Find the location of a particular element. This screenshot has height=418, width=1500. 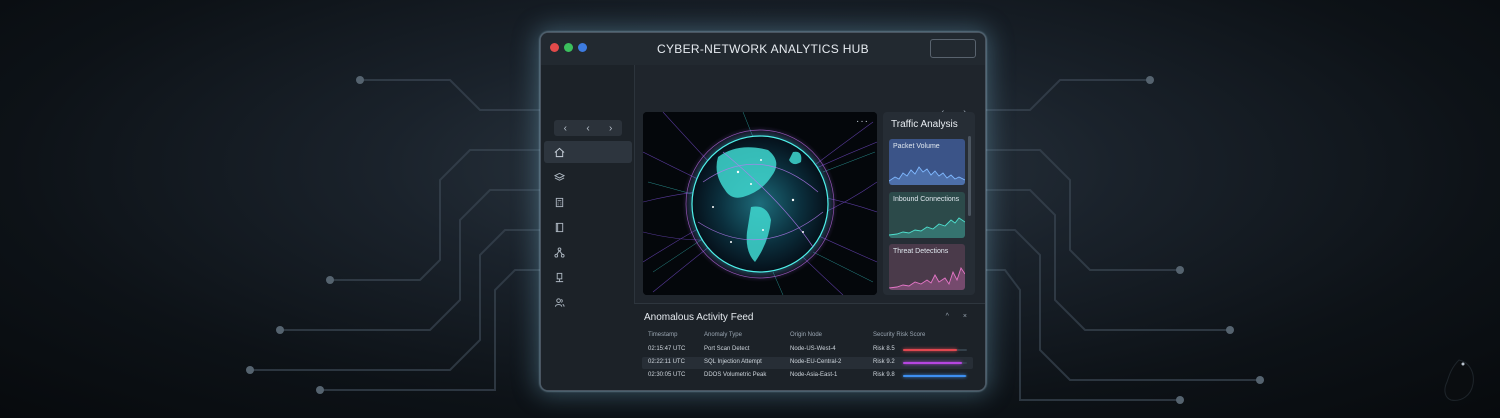

home-icon is located at coordinates (559, 152).